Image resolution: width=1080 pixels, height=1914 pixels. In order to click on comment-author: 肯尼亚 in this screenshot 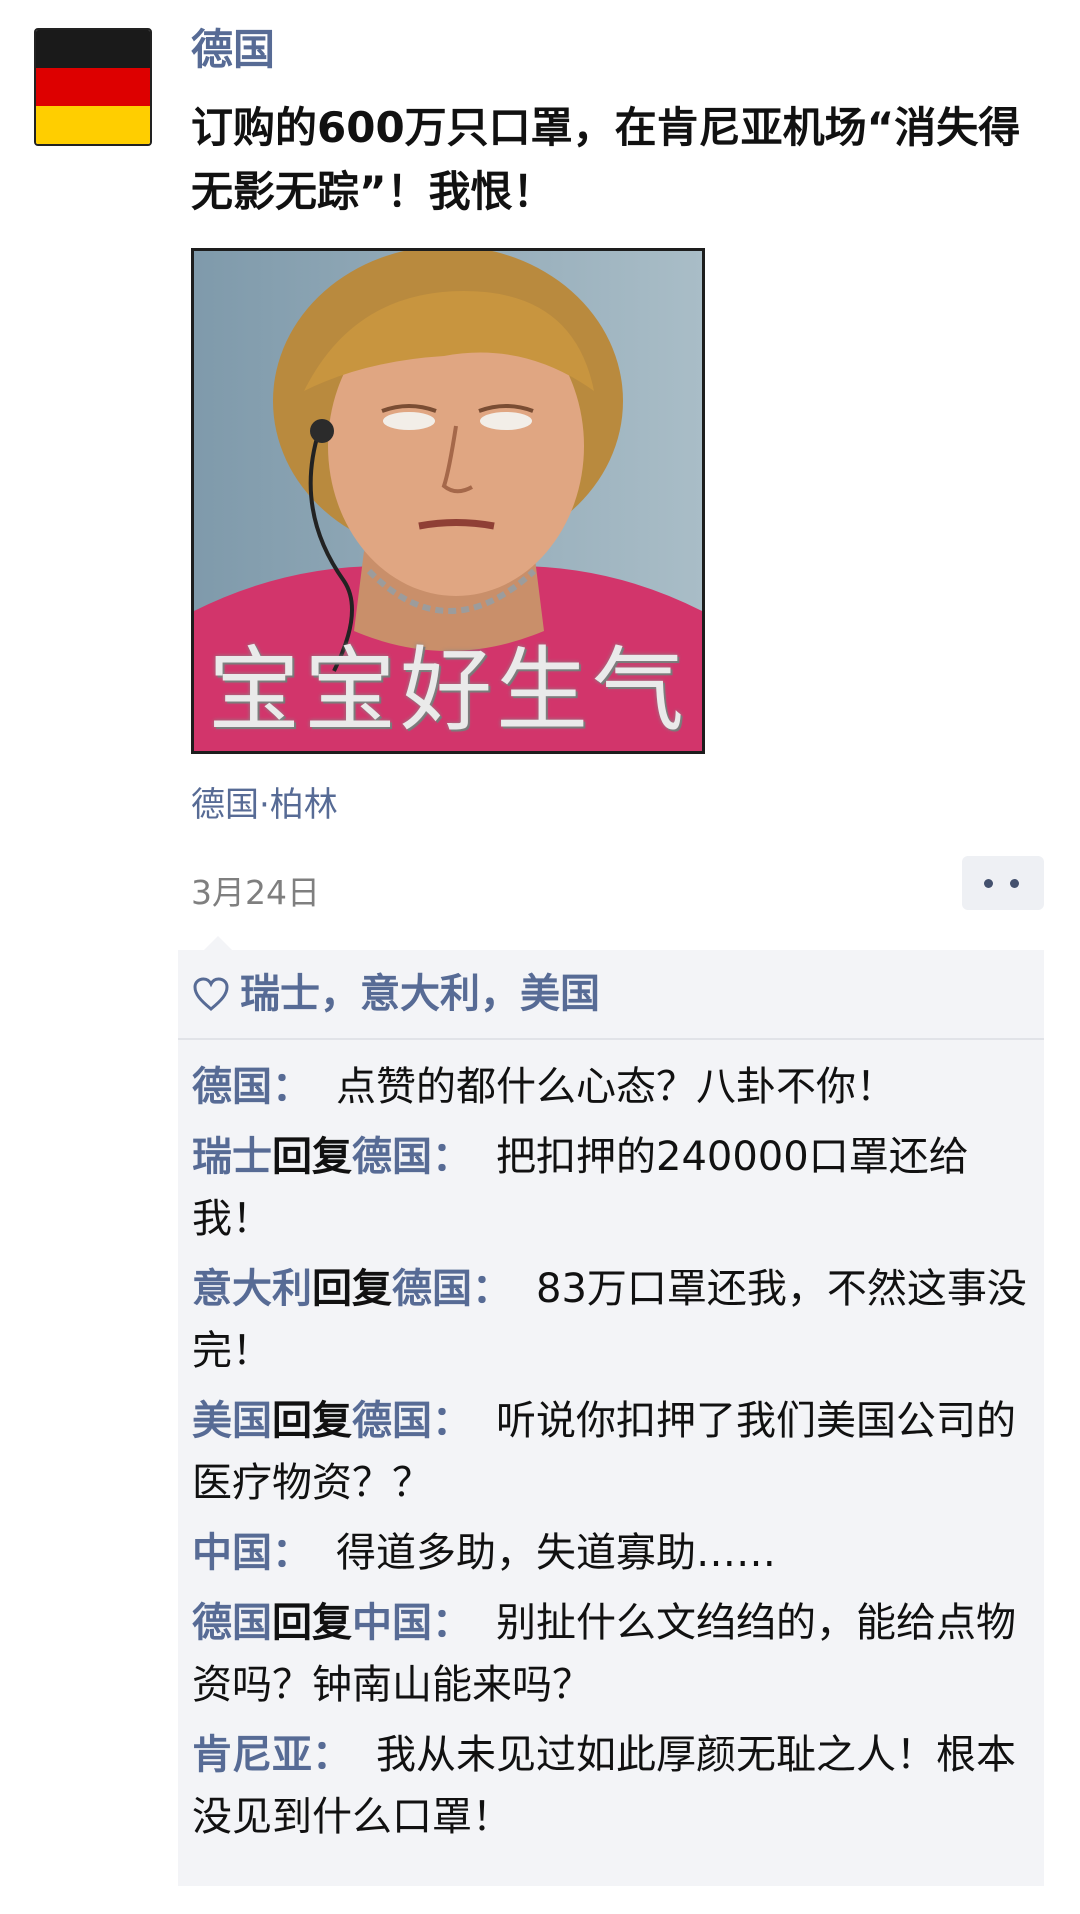, I will do `click(252, 1755)`.